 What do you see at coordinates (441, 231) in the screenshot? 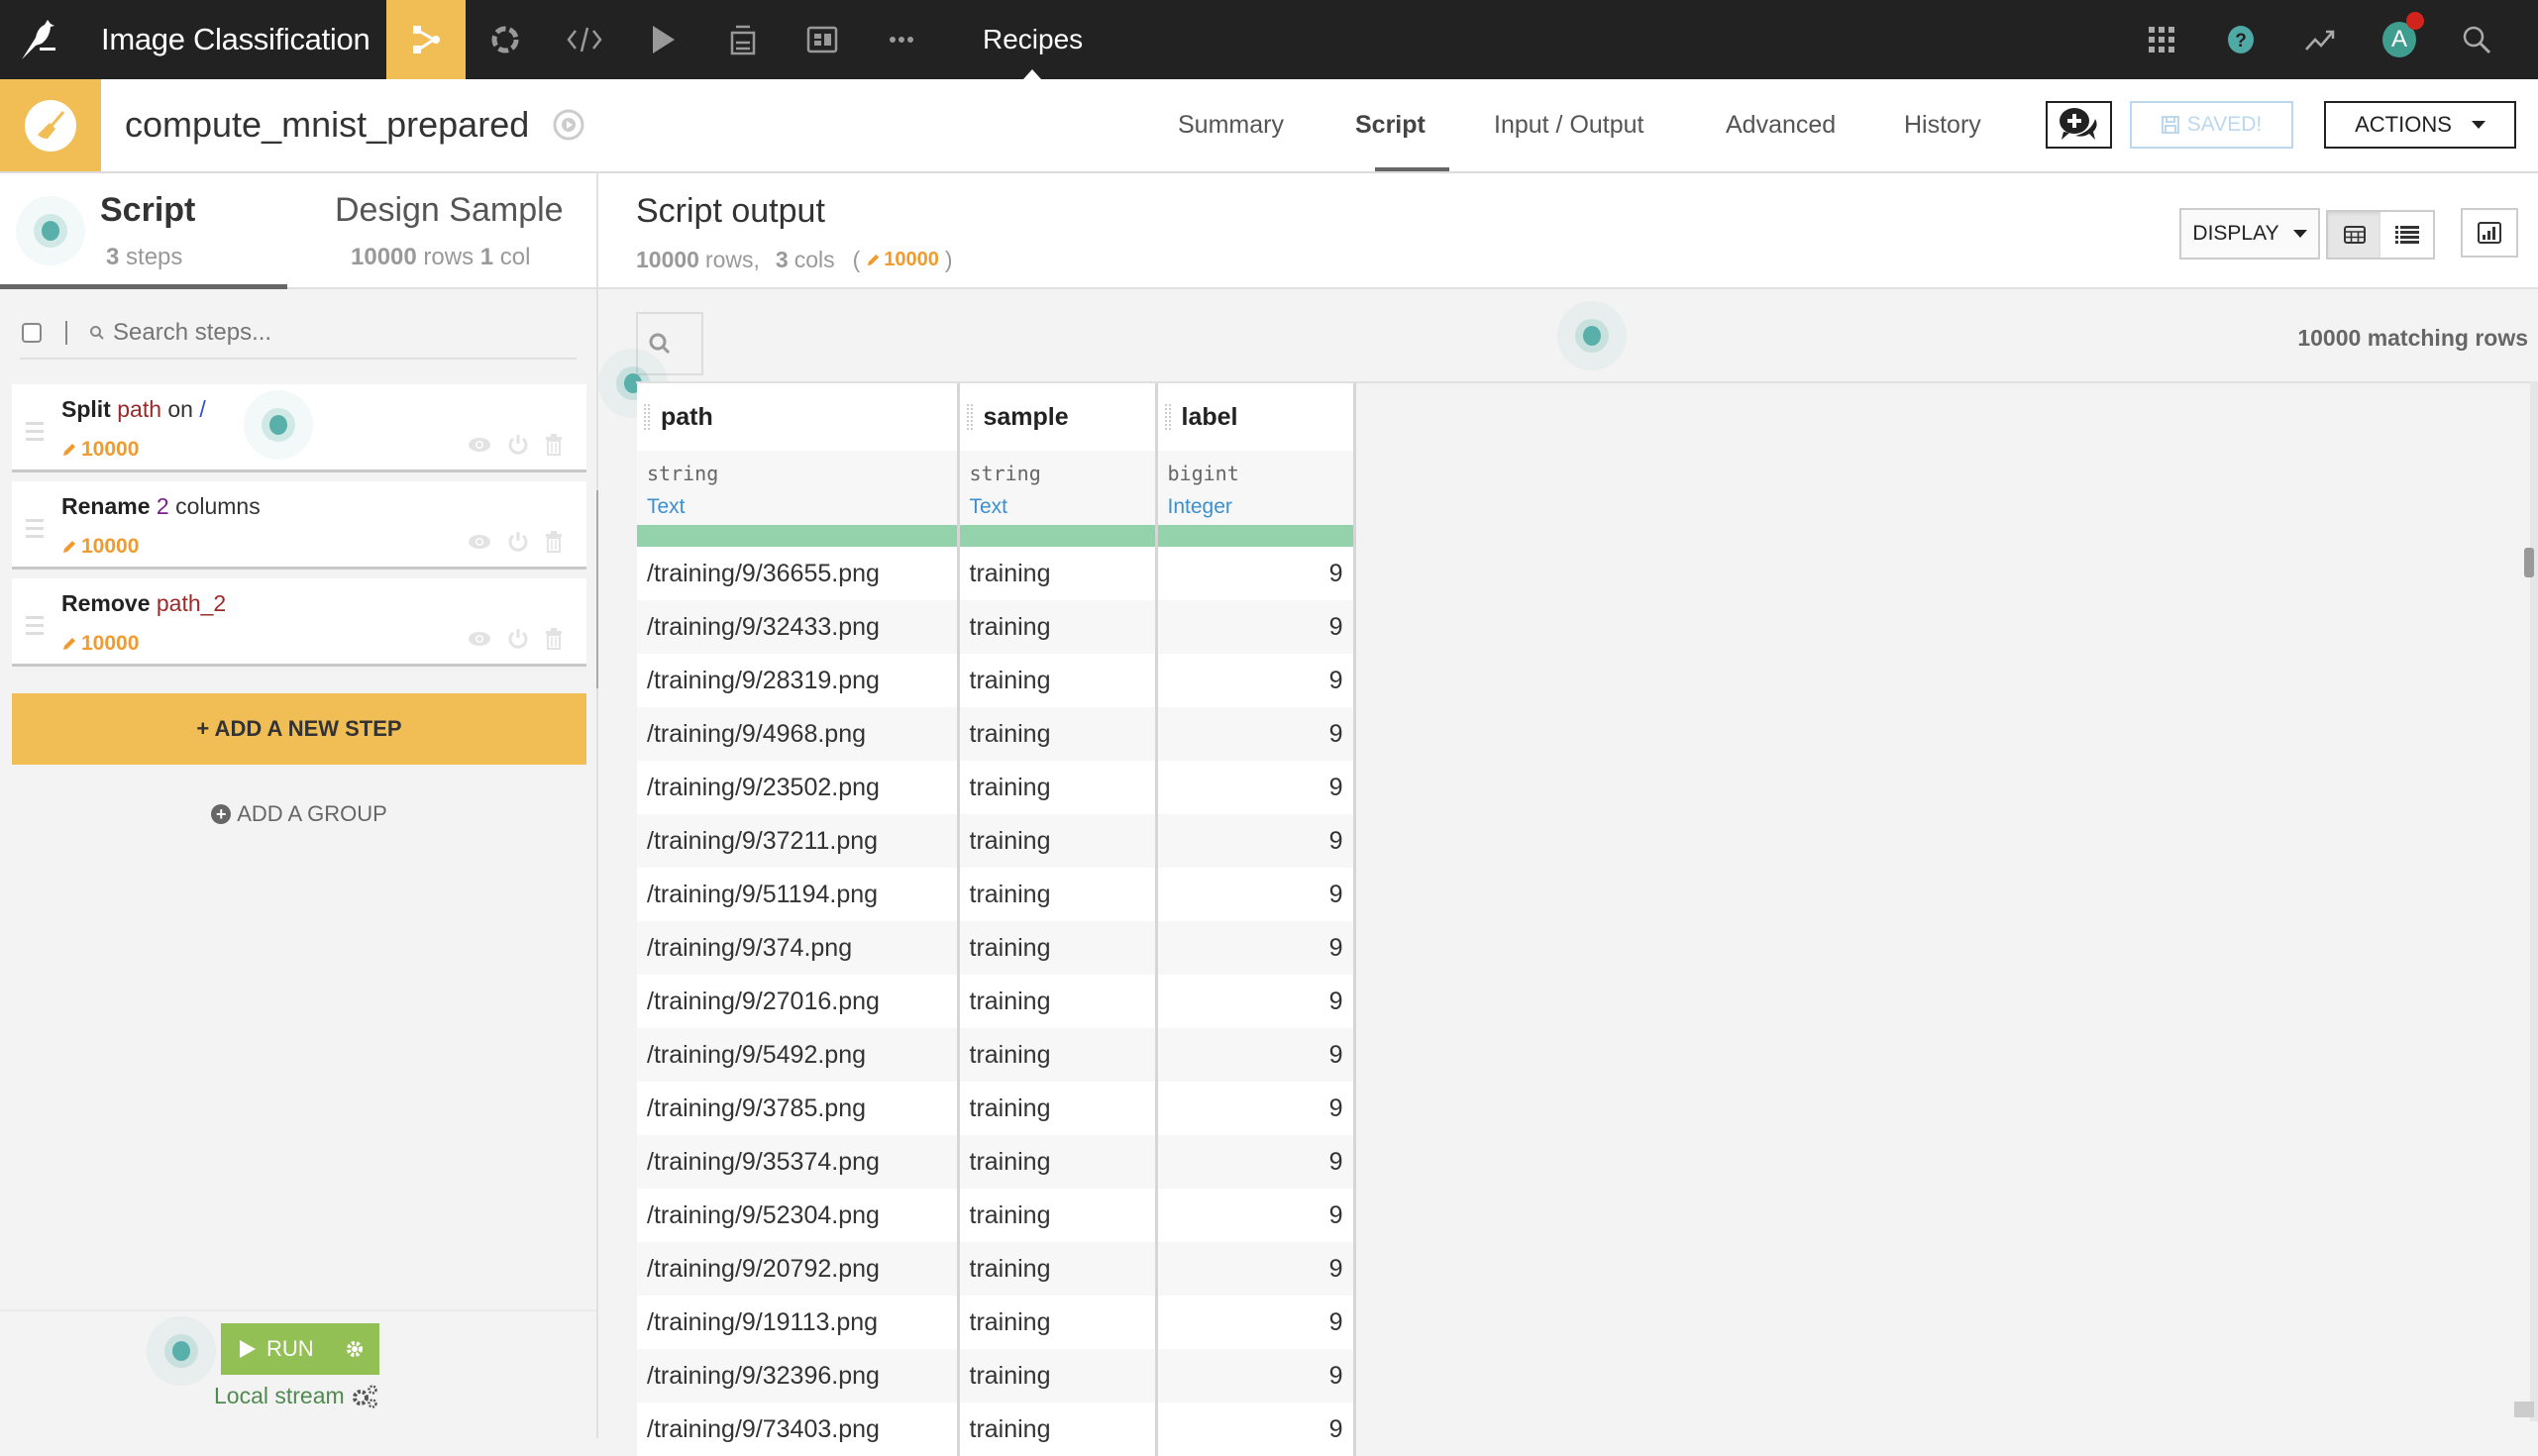
I see `tab-design-sample: Design Sample 10000 rows 1 col` at bounding box center [441, 231].